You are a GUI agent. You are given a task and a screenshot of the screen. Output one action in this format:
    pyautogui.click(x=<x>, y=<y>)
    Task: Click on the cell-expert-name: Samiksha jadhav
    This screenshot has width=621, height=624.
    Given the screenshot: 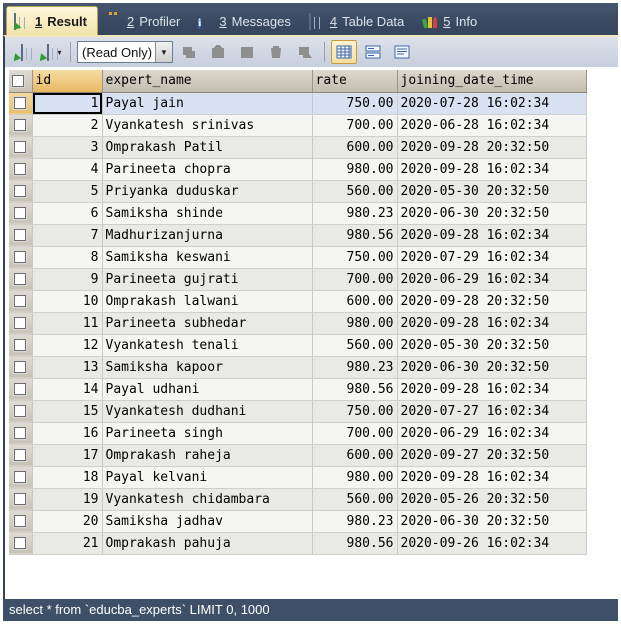 What is the action you would take?
    pyautogui.click(x=207, y=521)
    